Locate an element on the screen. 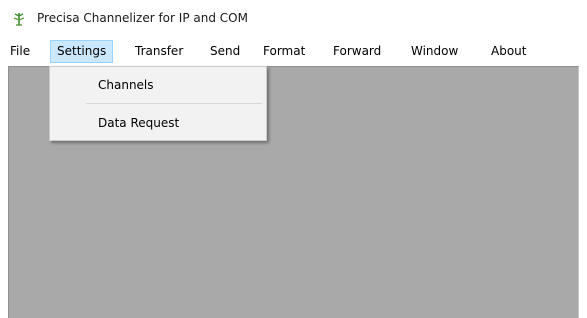  menu-send: Send is located at coordinates (225, 51).